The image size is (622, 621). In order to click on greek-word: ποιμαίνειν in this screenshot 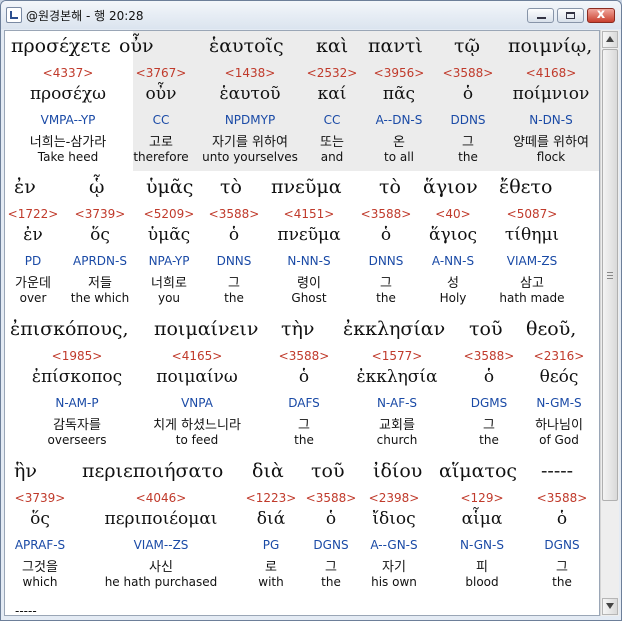, I will do `click(206, 329)`.